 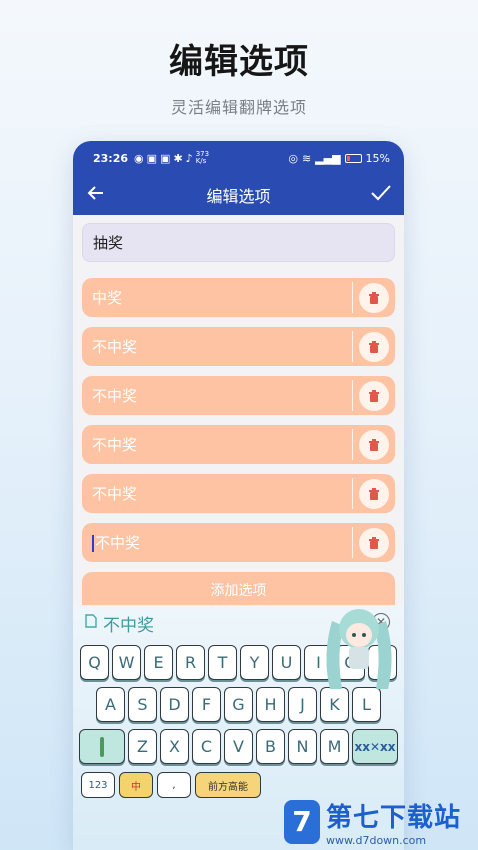 I want to click on key: Z, so click(x=142, y=746).